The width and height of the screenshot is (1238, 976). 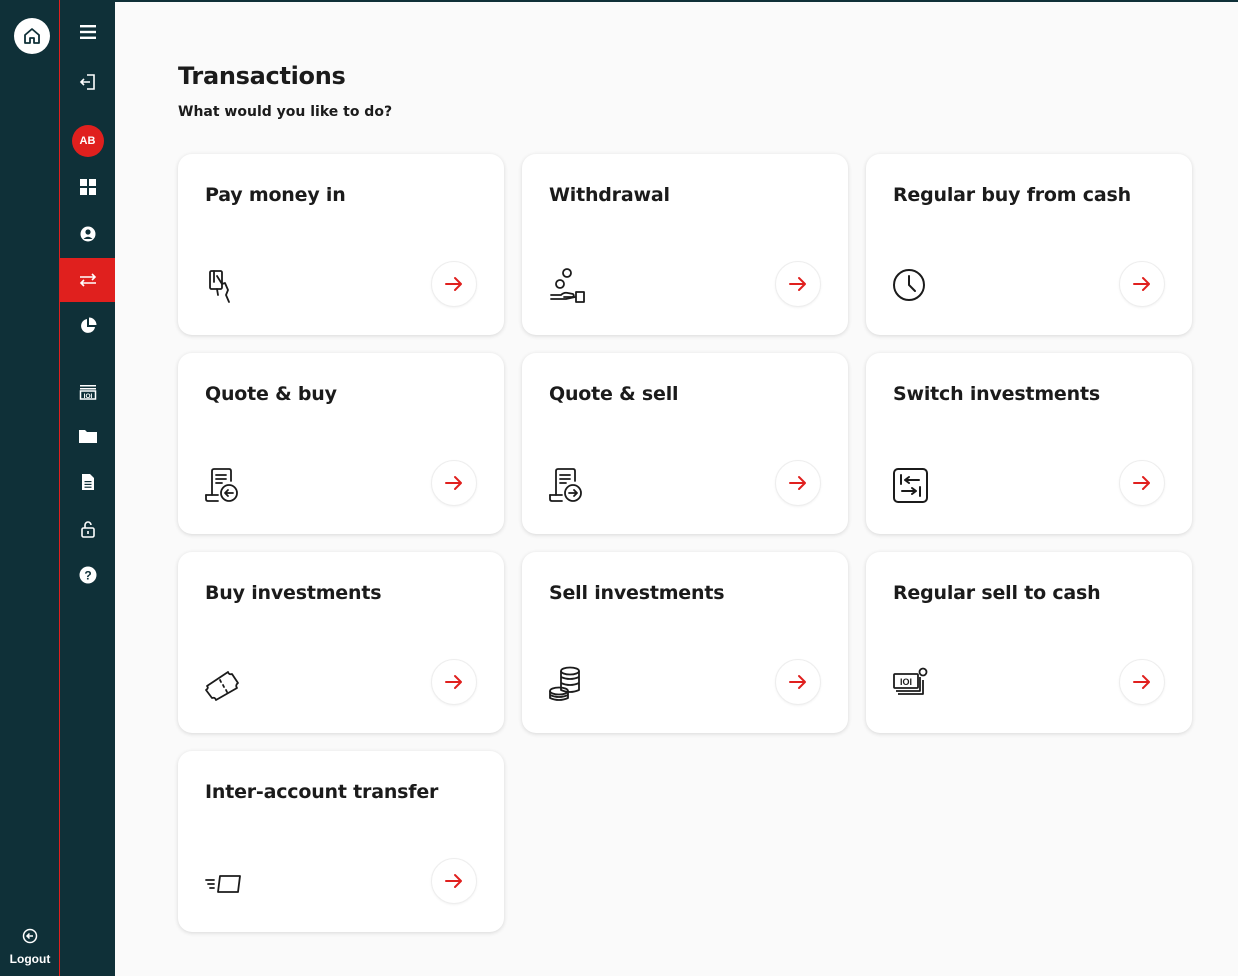 I want to click on card-title: Buy investments, so click(x=293, y=593).